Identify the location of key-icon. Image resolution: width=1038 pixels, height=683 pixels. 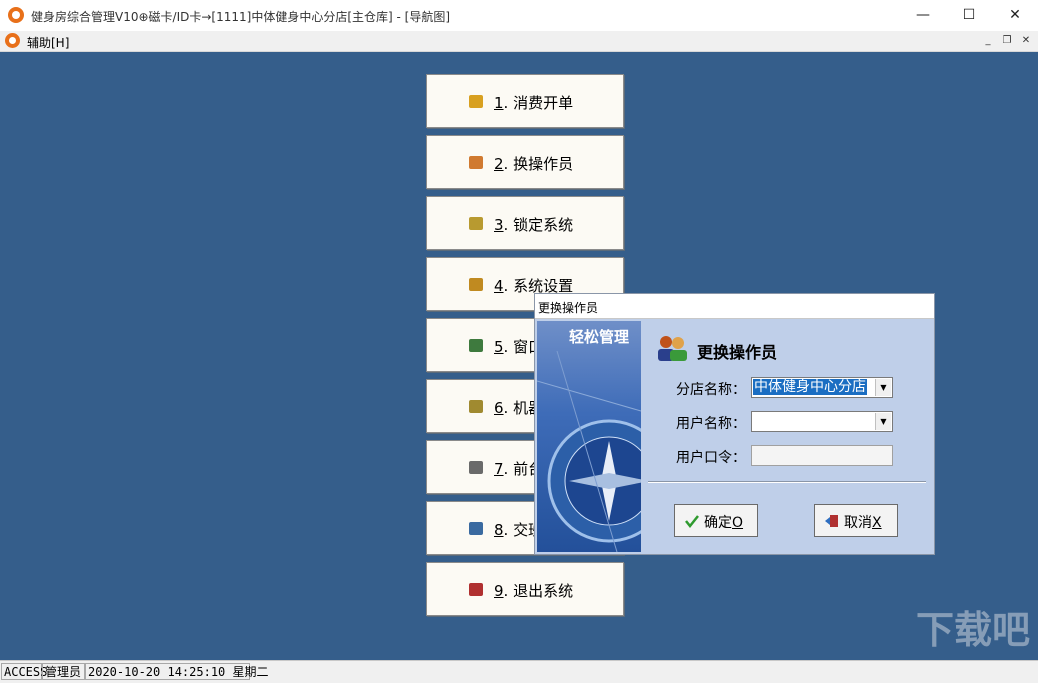
(476, 223).